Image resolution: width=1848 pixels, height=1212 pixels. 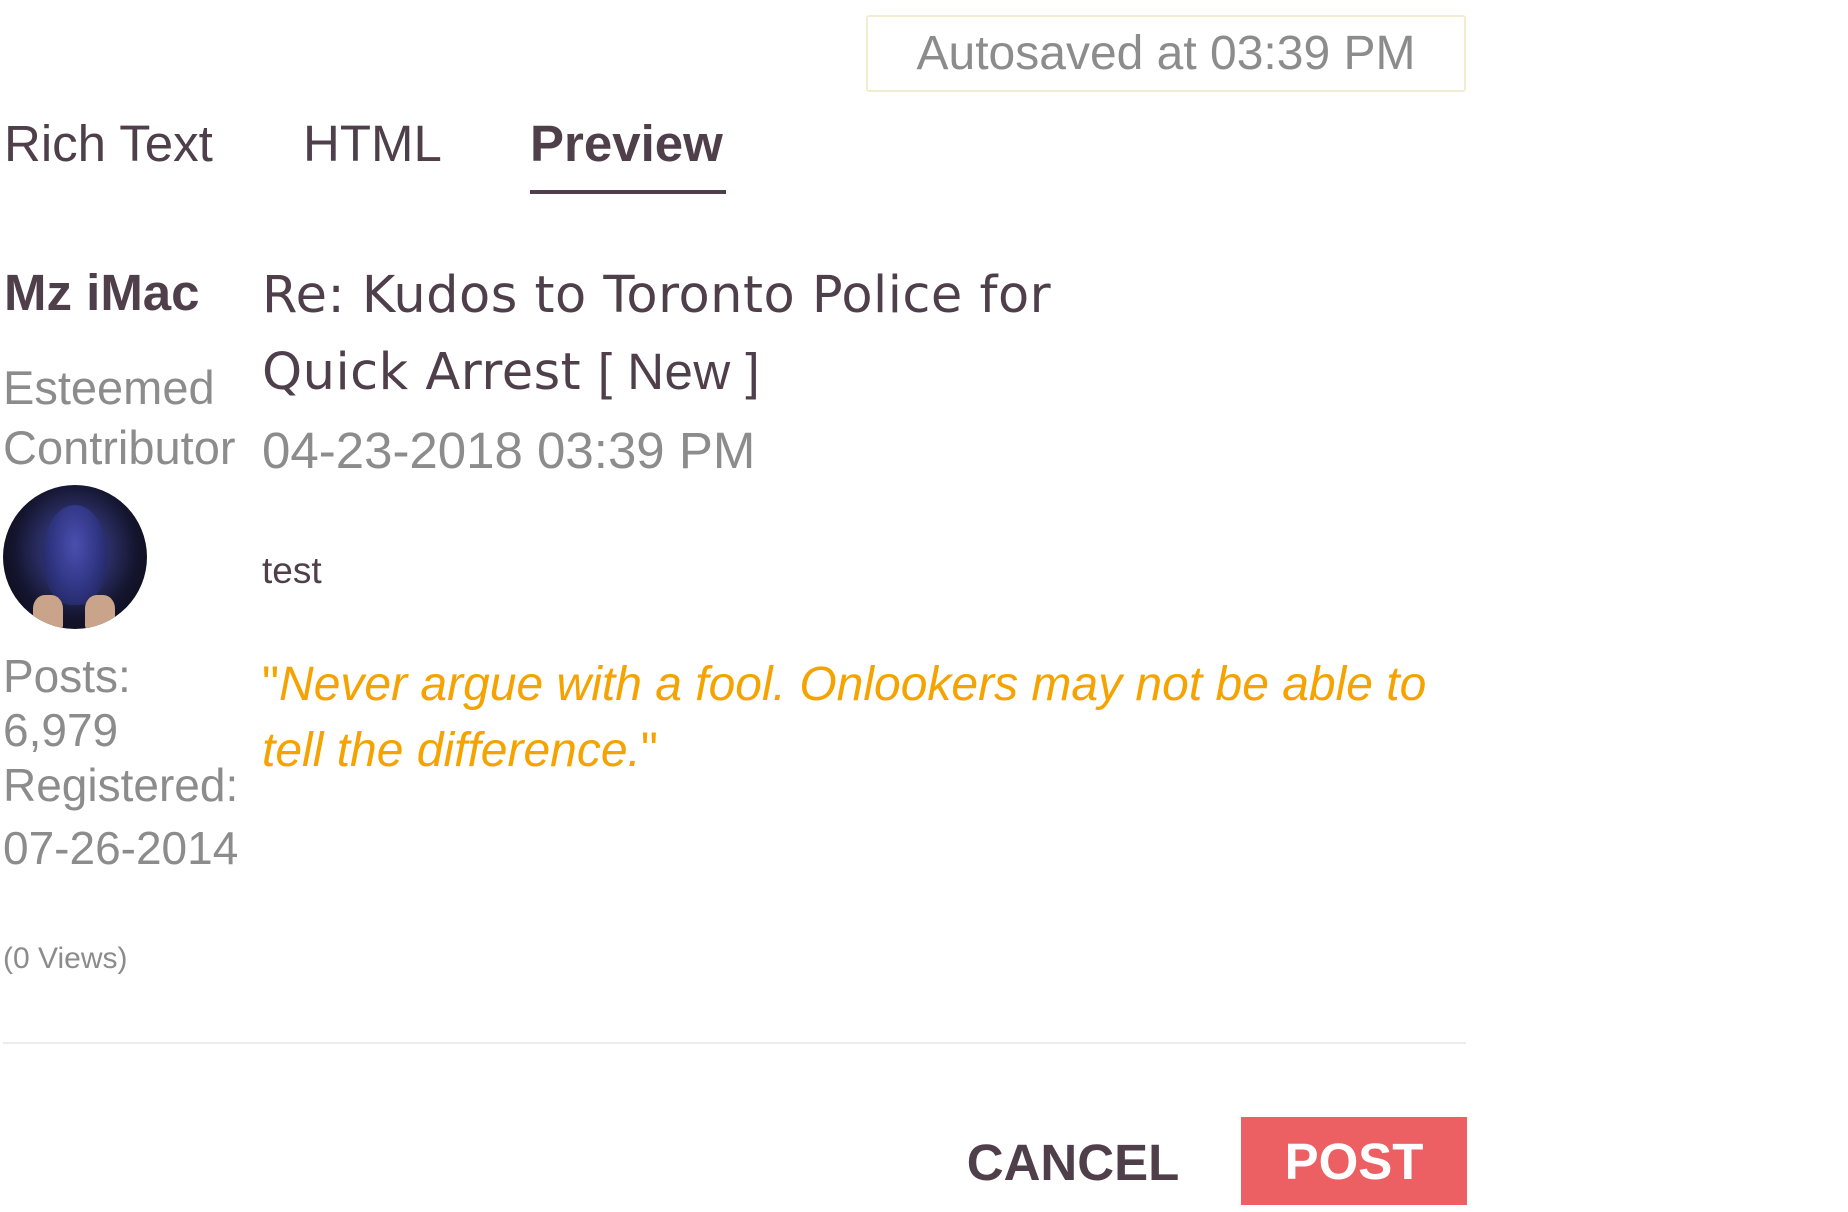 I want to click on posts-label: Posts:, so click(x=67, y=676).